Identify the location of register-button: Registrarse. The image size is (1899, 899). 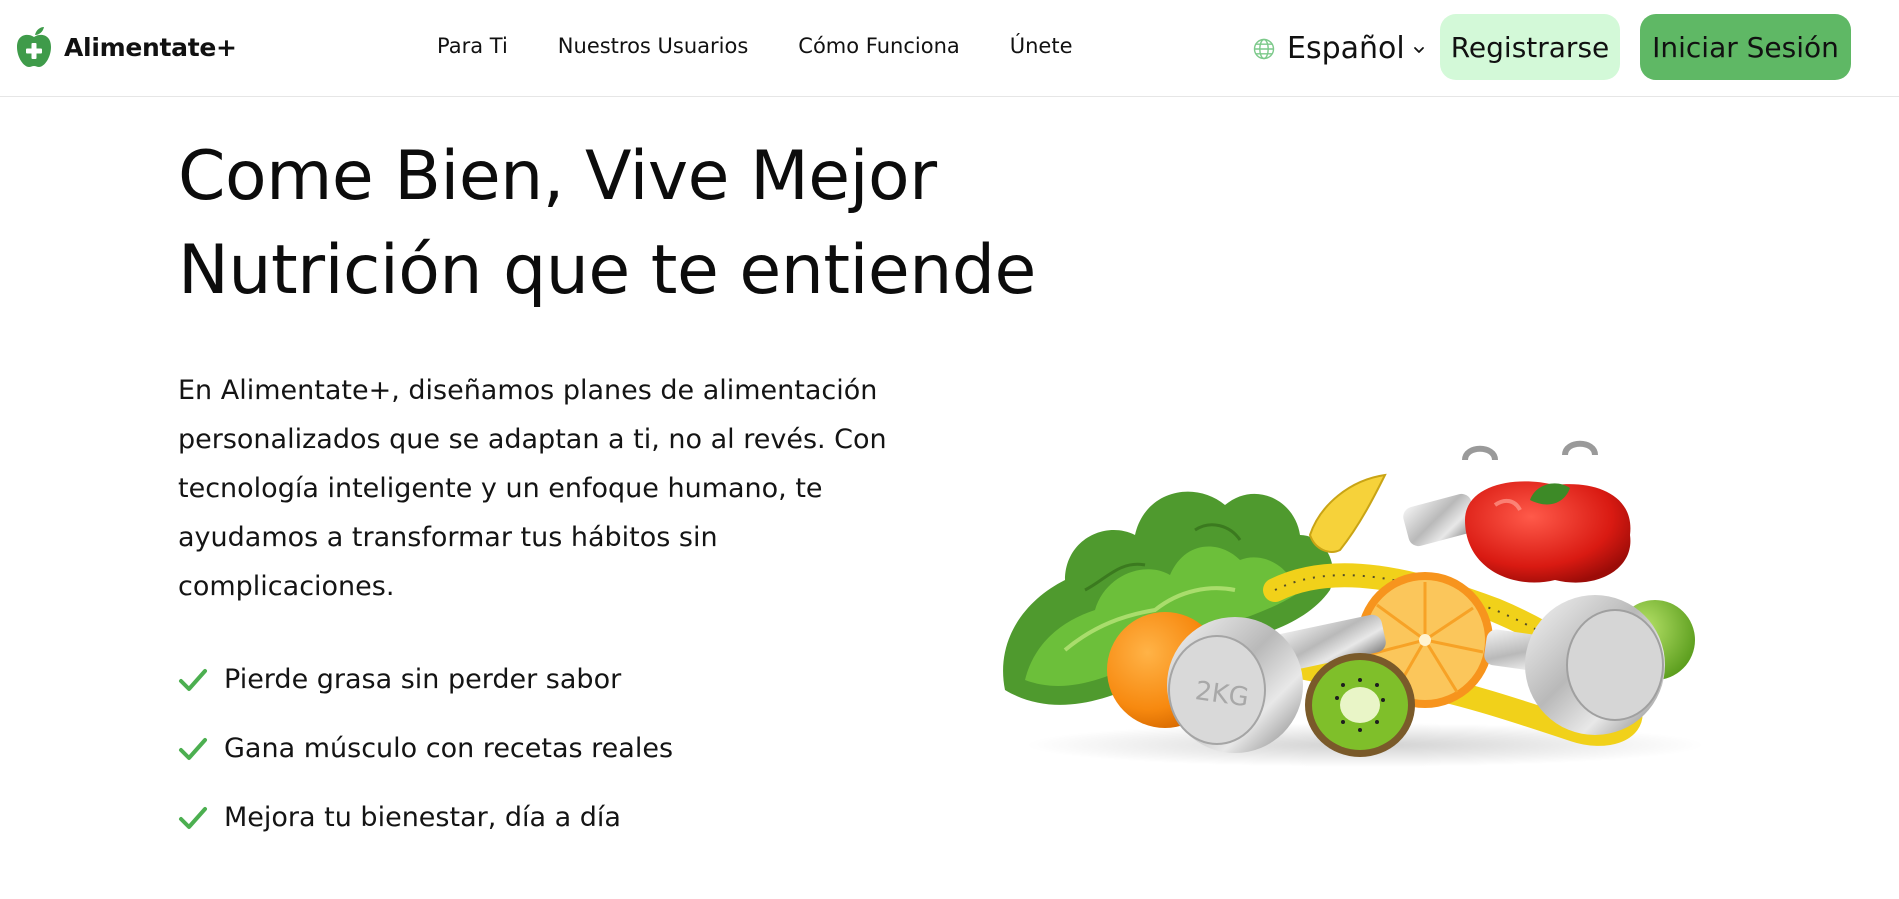
(1530, 47).